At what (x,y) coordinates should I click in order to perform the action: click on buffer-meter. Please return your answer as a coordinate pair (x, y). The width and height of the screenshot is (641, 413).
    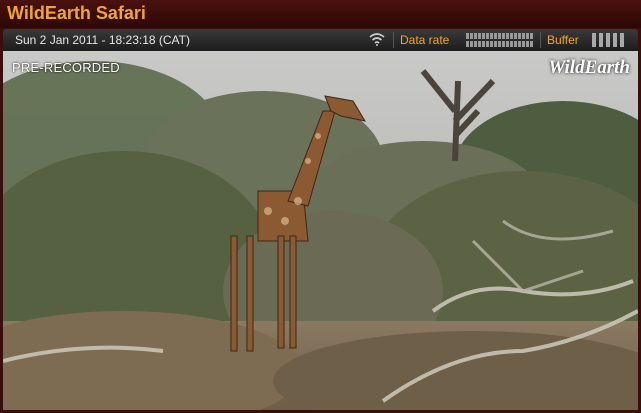
    Looking at the image, I should click on (608, 40).